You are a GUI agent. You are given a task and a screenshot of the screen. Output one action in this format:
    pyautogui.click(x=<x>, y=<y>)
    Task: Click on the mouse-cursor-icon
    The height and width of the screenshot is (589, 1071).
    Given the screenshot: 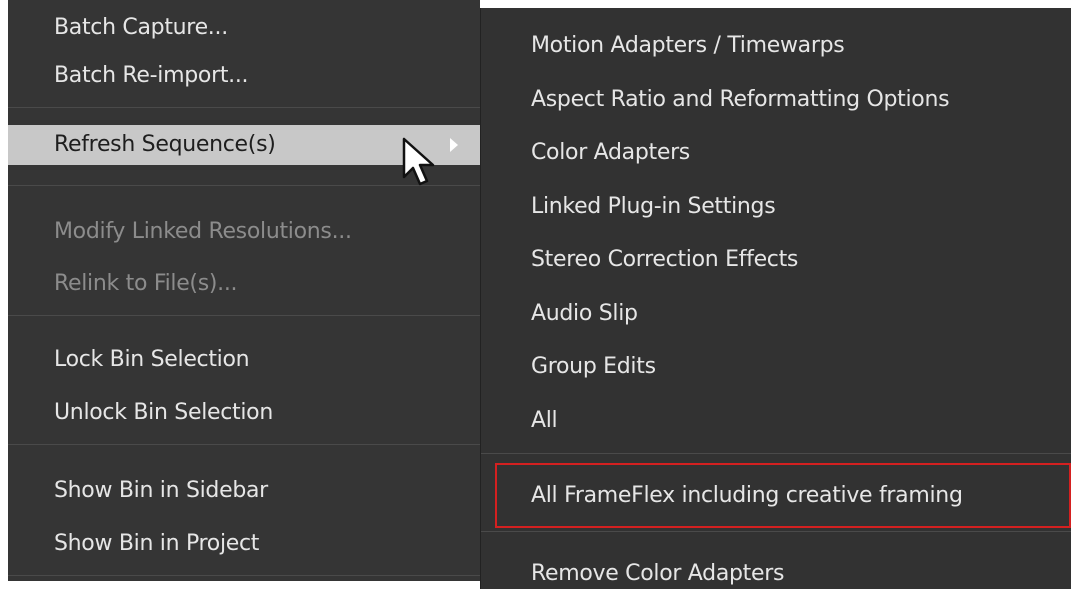 What is the action you would take?
    pyautogui.click(x=418, y=161)
    